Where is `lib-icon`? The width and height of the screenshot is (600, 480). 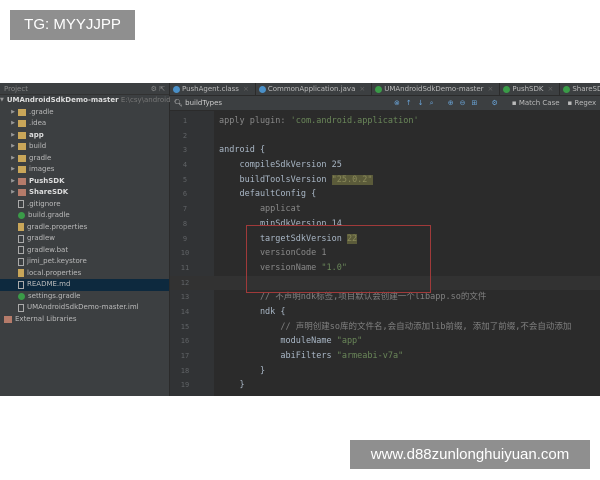
lib-icon is located at coordinates (22, 193).